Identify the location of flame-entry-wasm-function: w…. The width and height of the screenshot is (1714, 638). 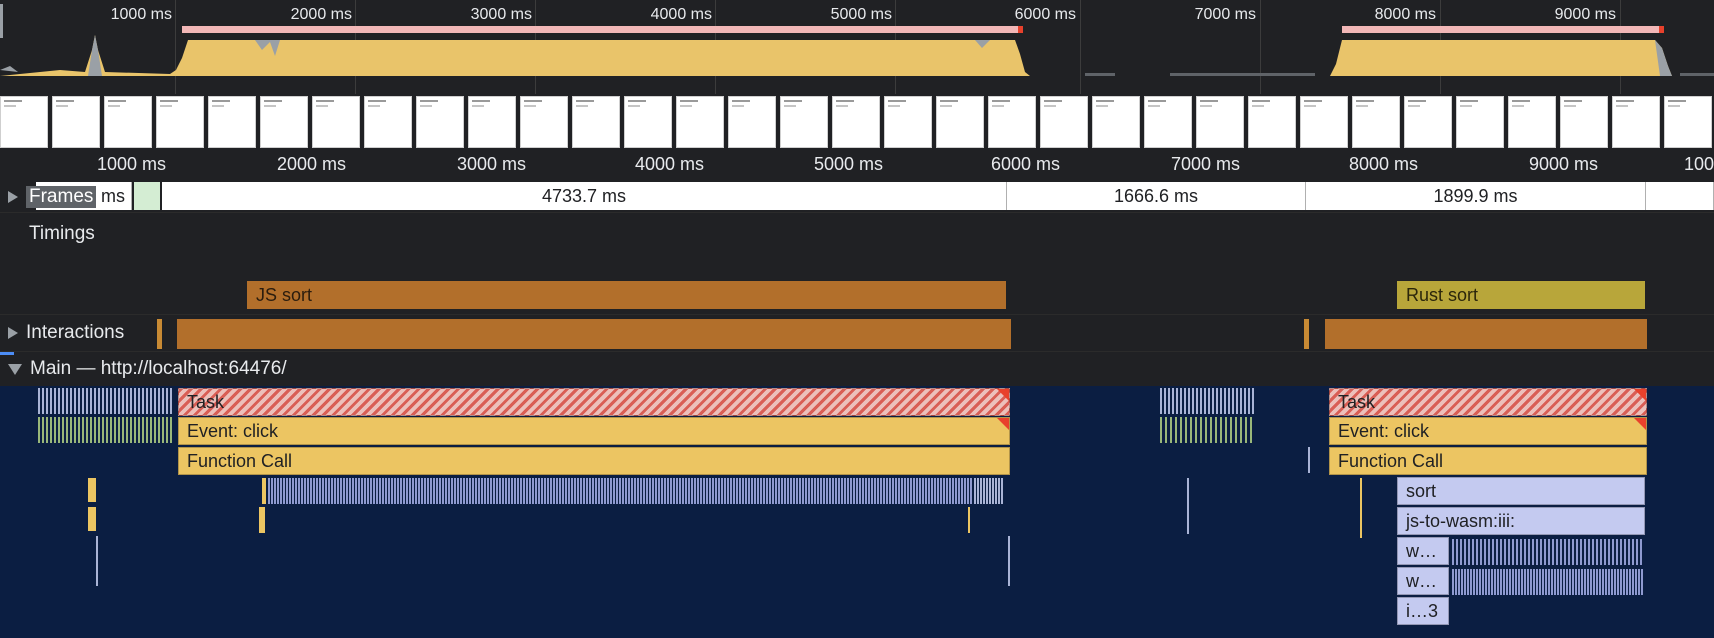
(1423, 581).